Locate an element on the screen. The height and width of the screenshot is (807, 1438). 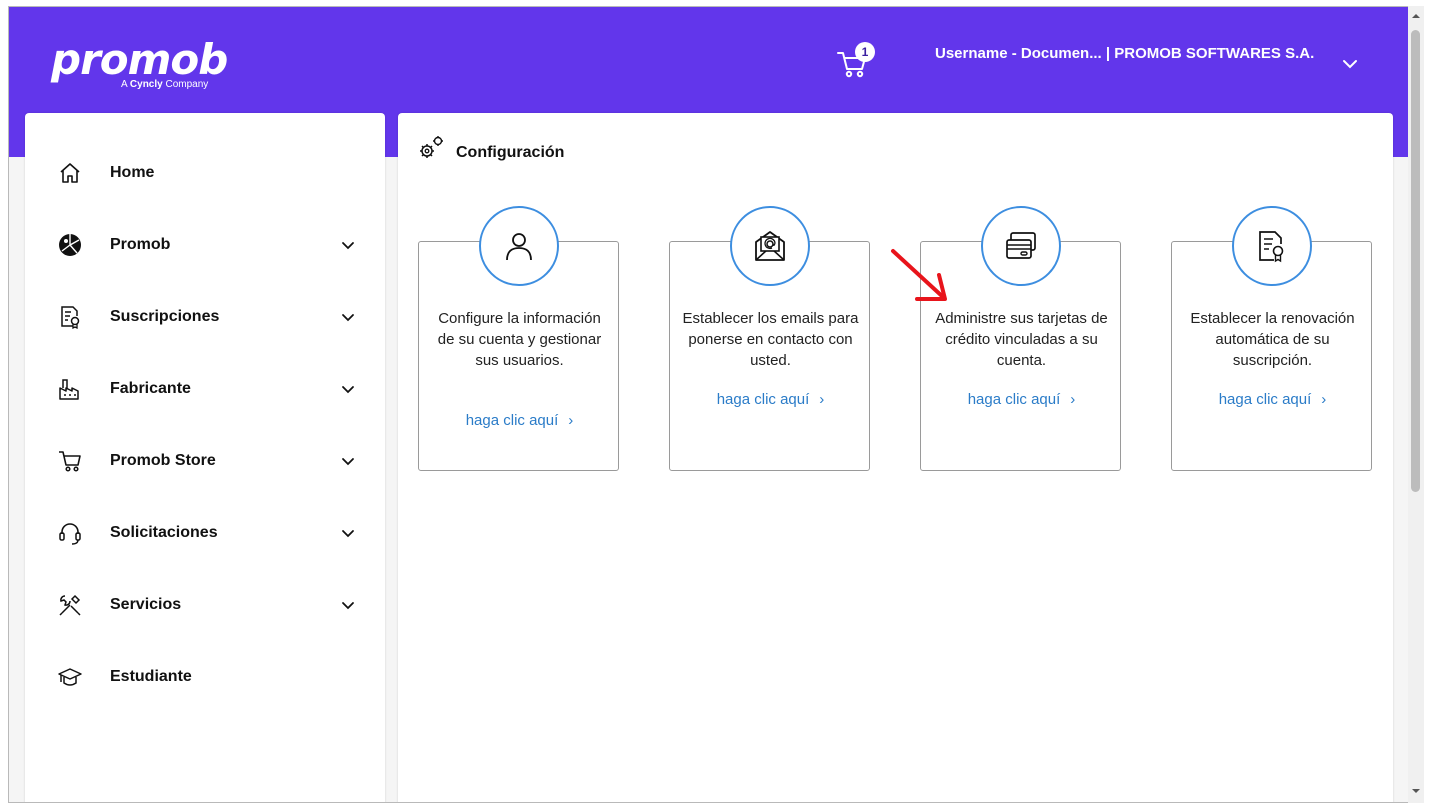
headset-icon is located at coordinates (70, 534).